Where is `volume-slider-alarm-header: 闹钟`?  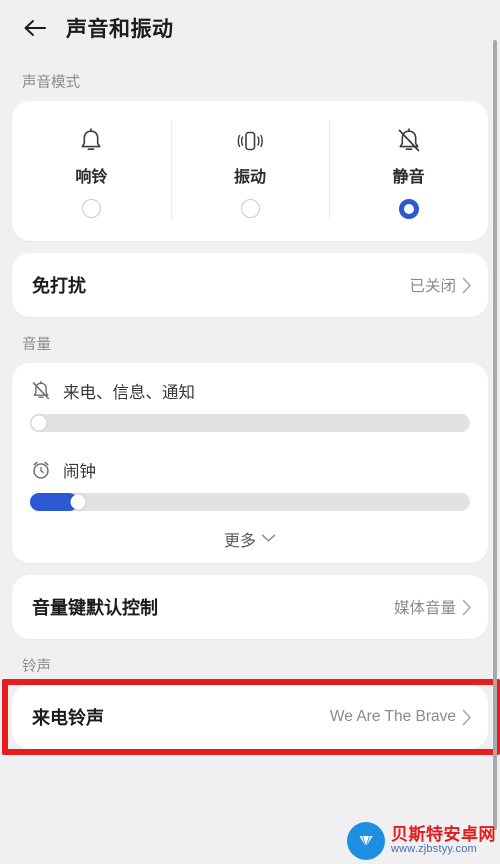 volume-slider-alarm-header: 闹钟 is located at coordinates (250, 470).